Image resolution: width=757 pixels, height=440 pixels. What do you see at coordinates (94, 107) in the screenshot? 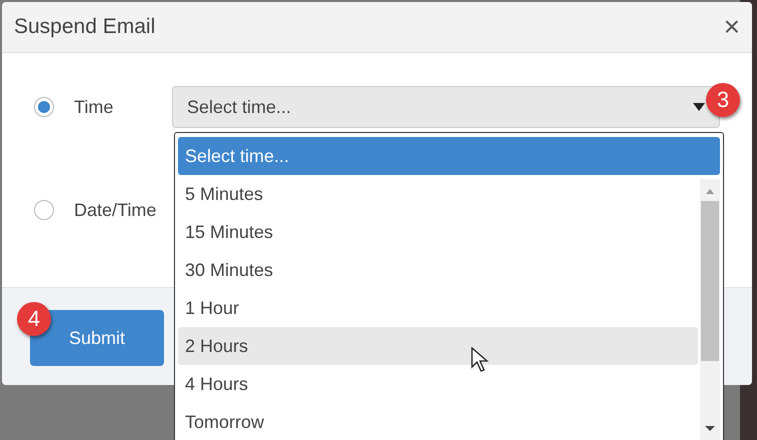
I see `option-label: Time` at bounding box center [94, 107].